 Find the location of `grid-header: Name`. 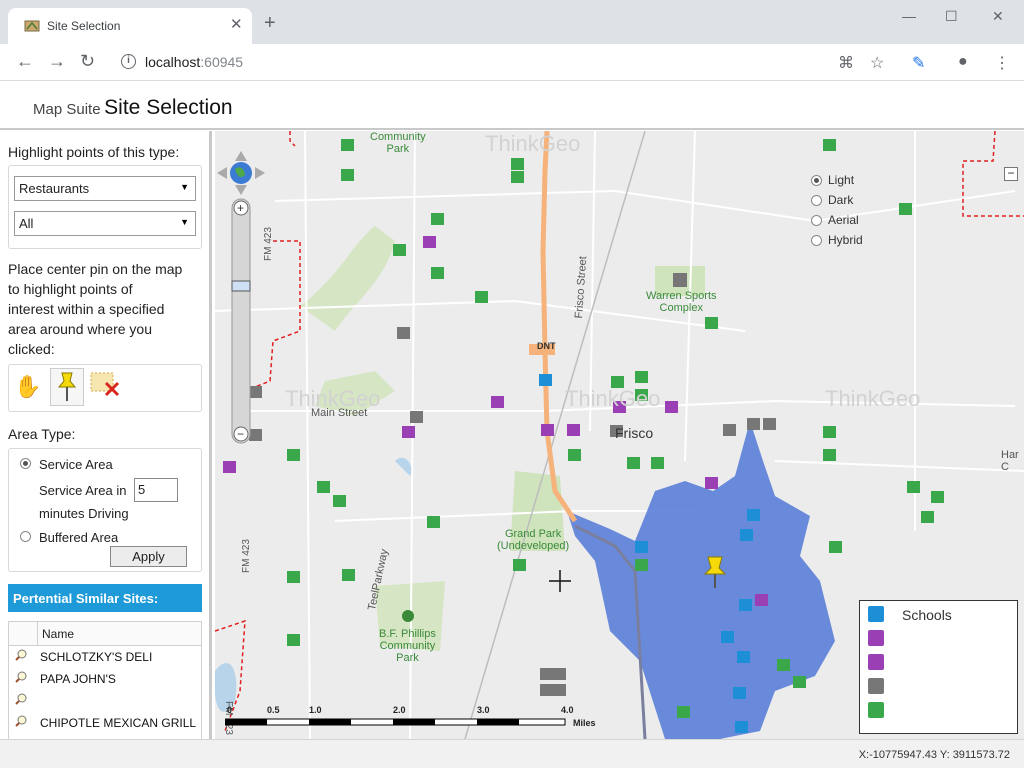

grid-header: Name is located at coordinates (105, 634).